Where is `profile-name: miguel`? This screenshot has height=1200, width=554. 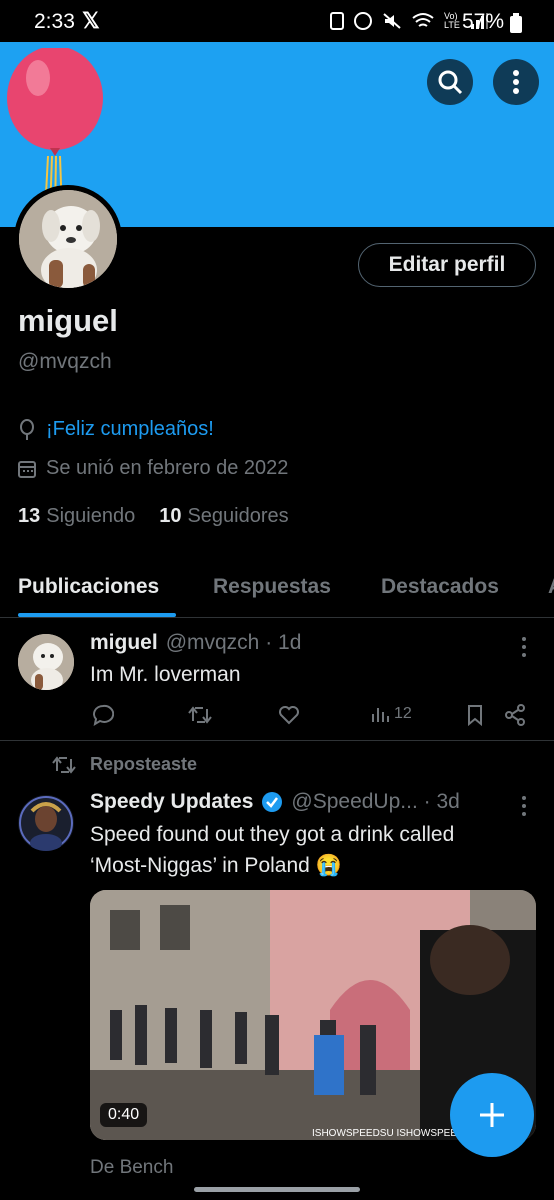 profile-name: miguel is located at coordinates (68, 320).